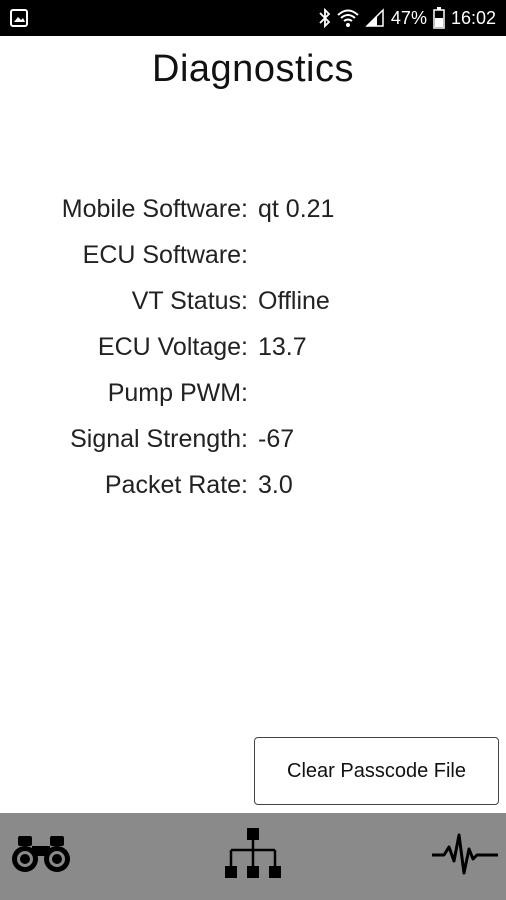 This screenshot has height=900, width=506. What do you see at coordinates (253, 485) in the screenshot?
I see `diag-row-packet-rate: Packet Rate: 3.0` at bounding box center [253, 485].